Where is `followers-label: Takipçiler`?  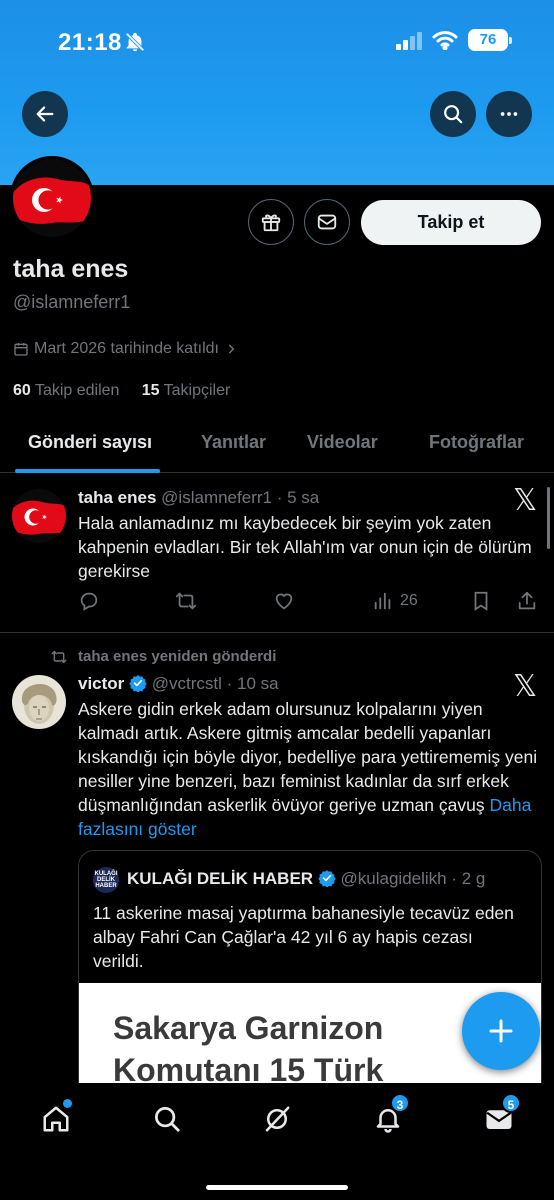 followers-label: Takipçiler is located at coordinates (197, 390).